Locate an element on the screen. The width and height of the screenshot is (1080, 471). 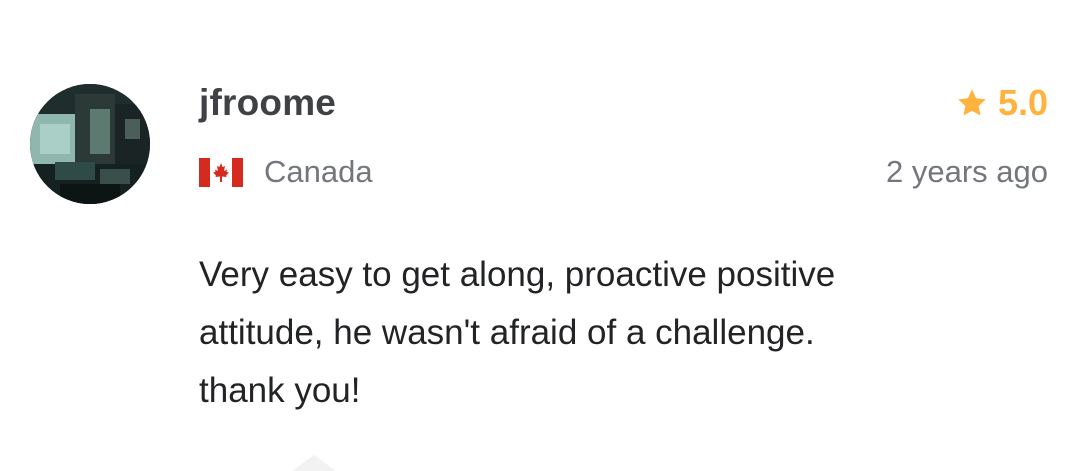
country-row: Canada is located at coordinates (286, 172).